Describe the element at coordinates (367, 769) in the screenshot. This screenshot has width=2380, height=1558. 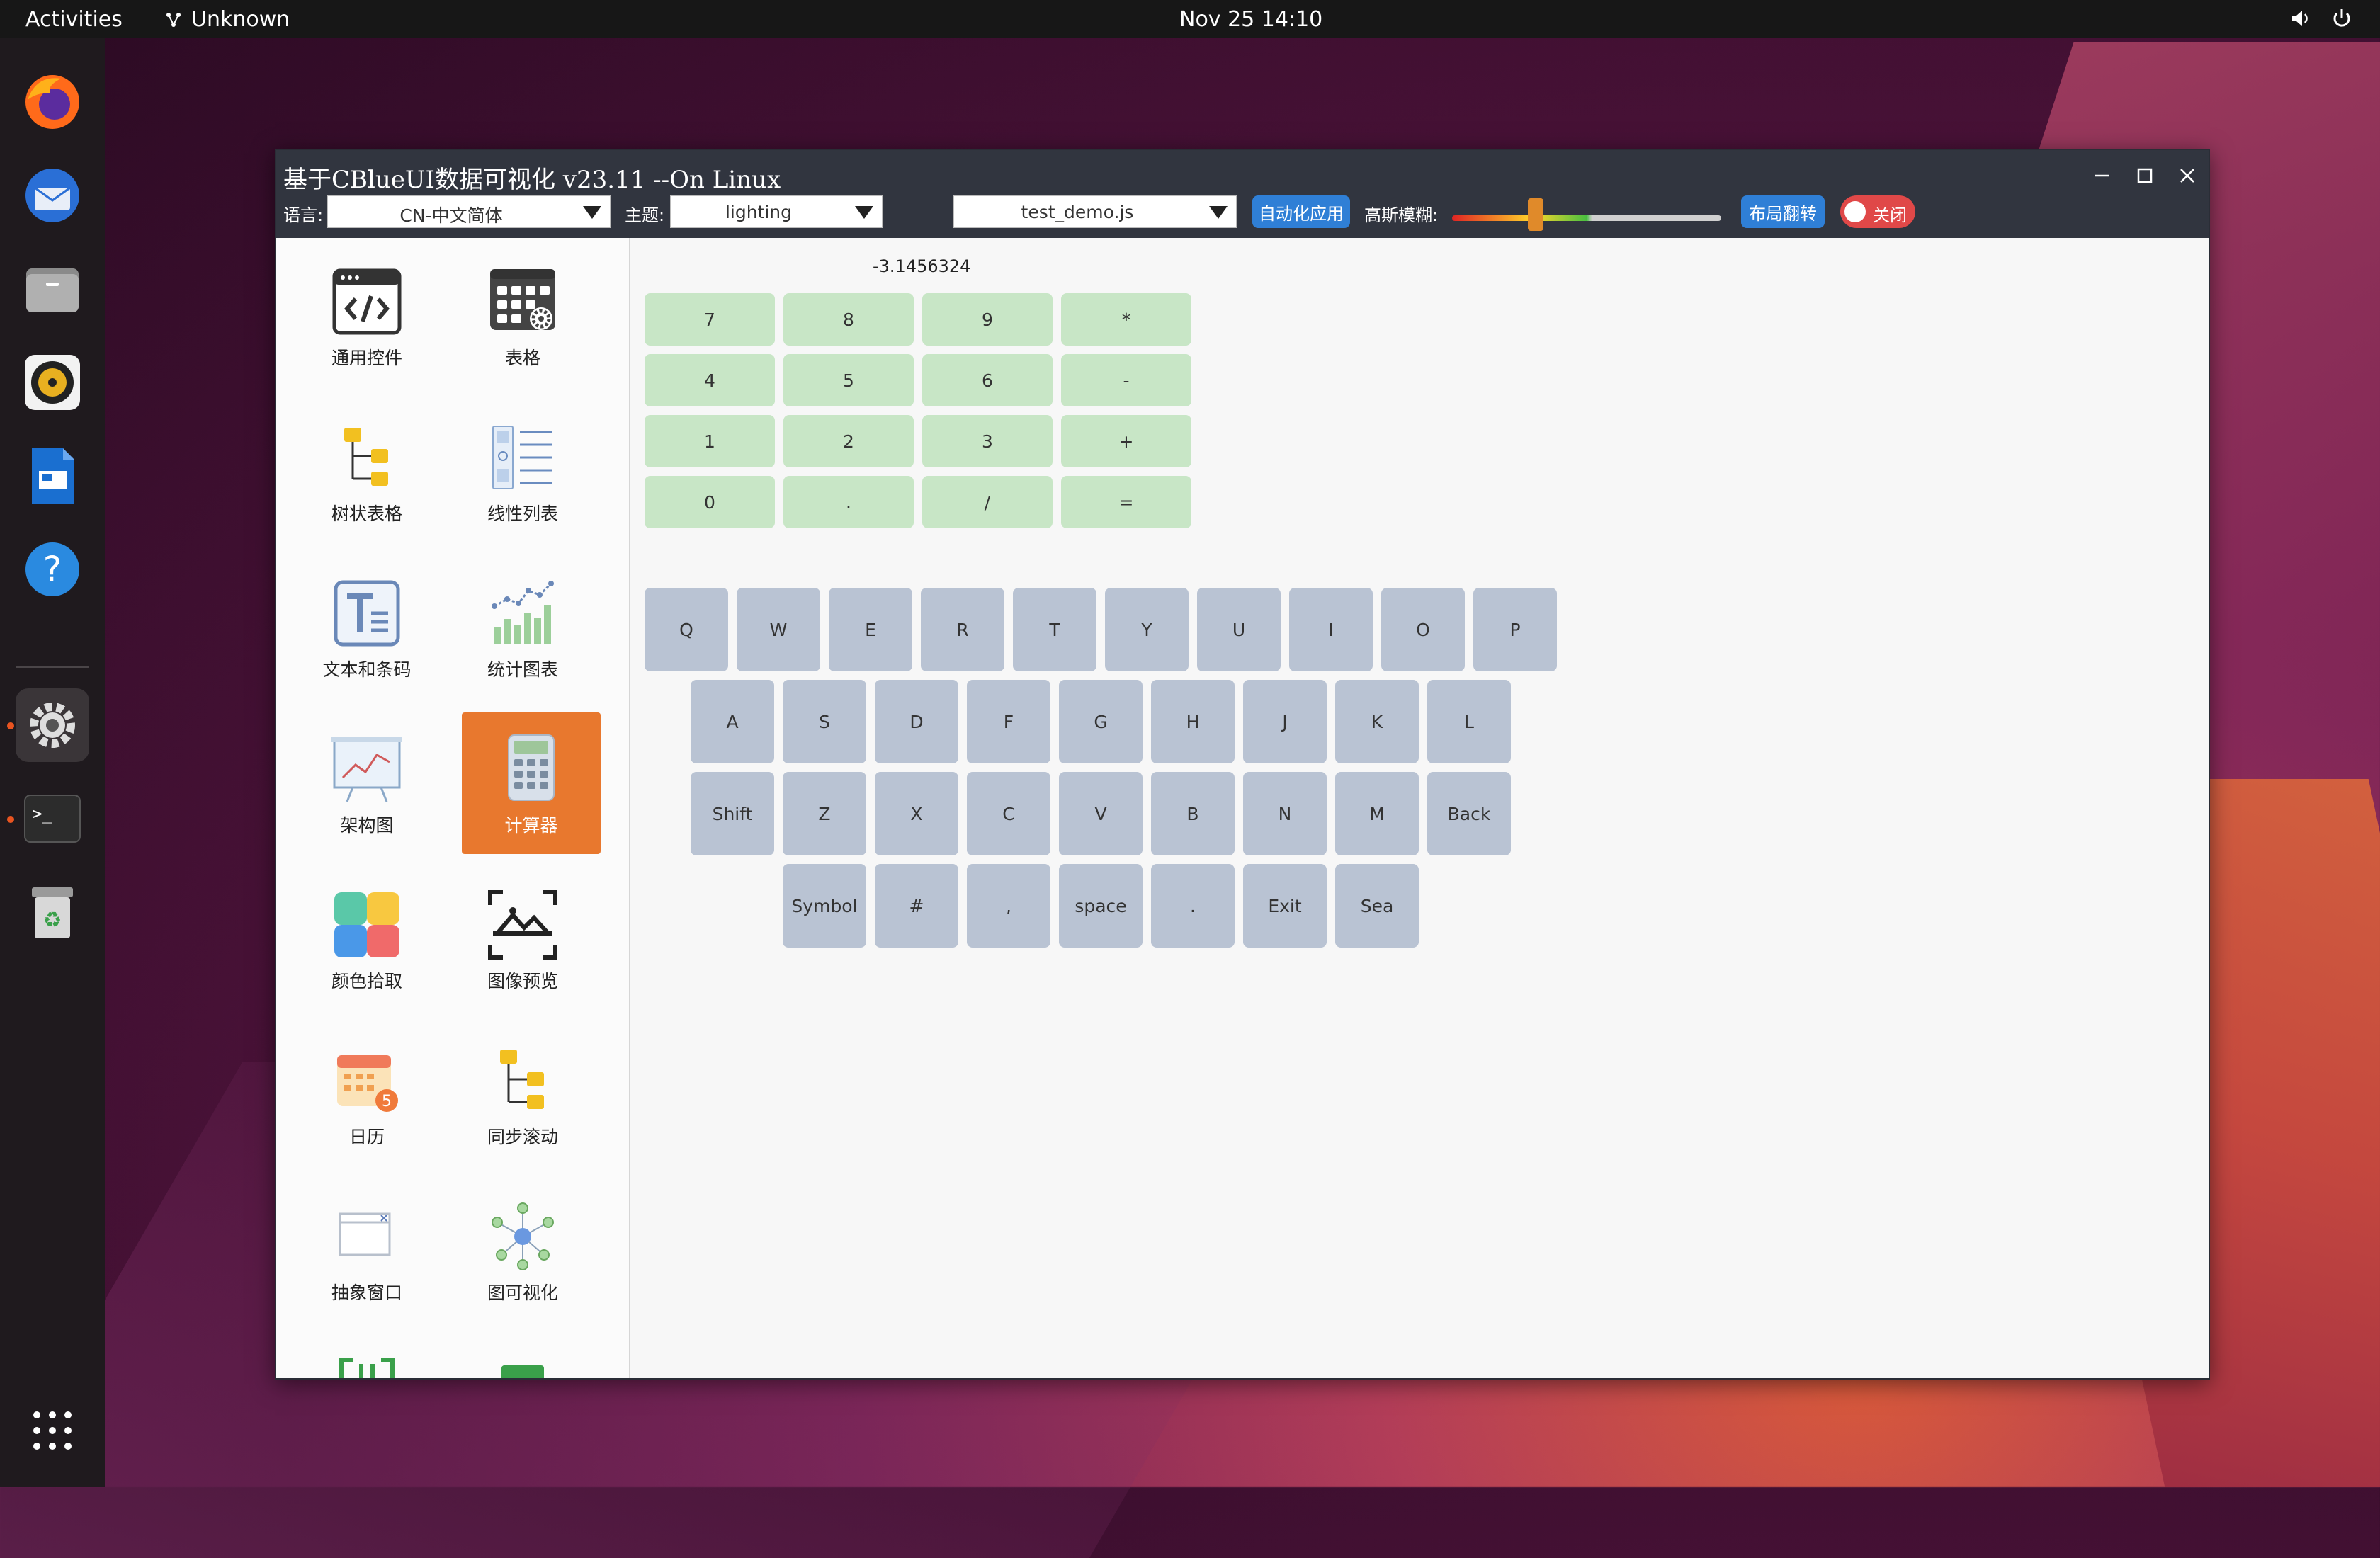
I see `presentation-chart-icon` at that location.